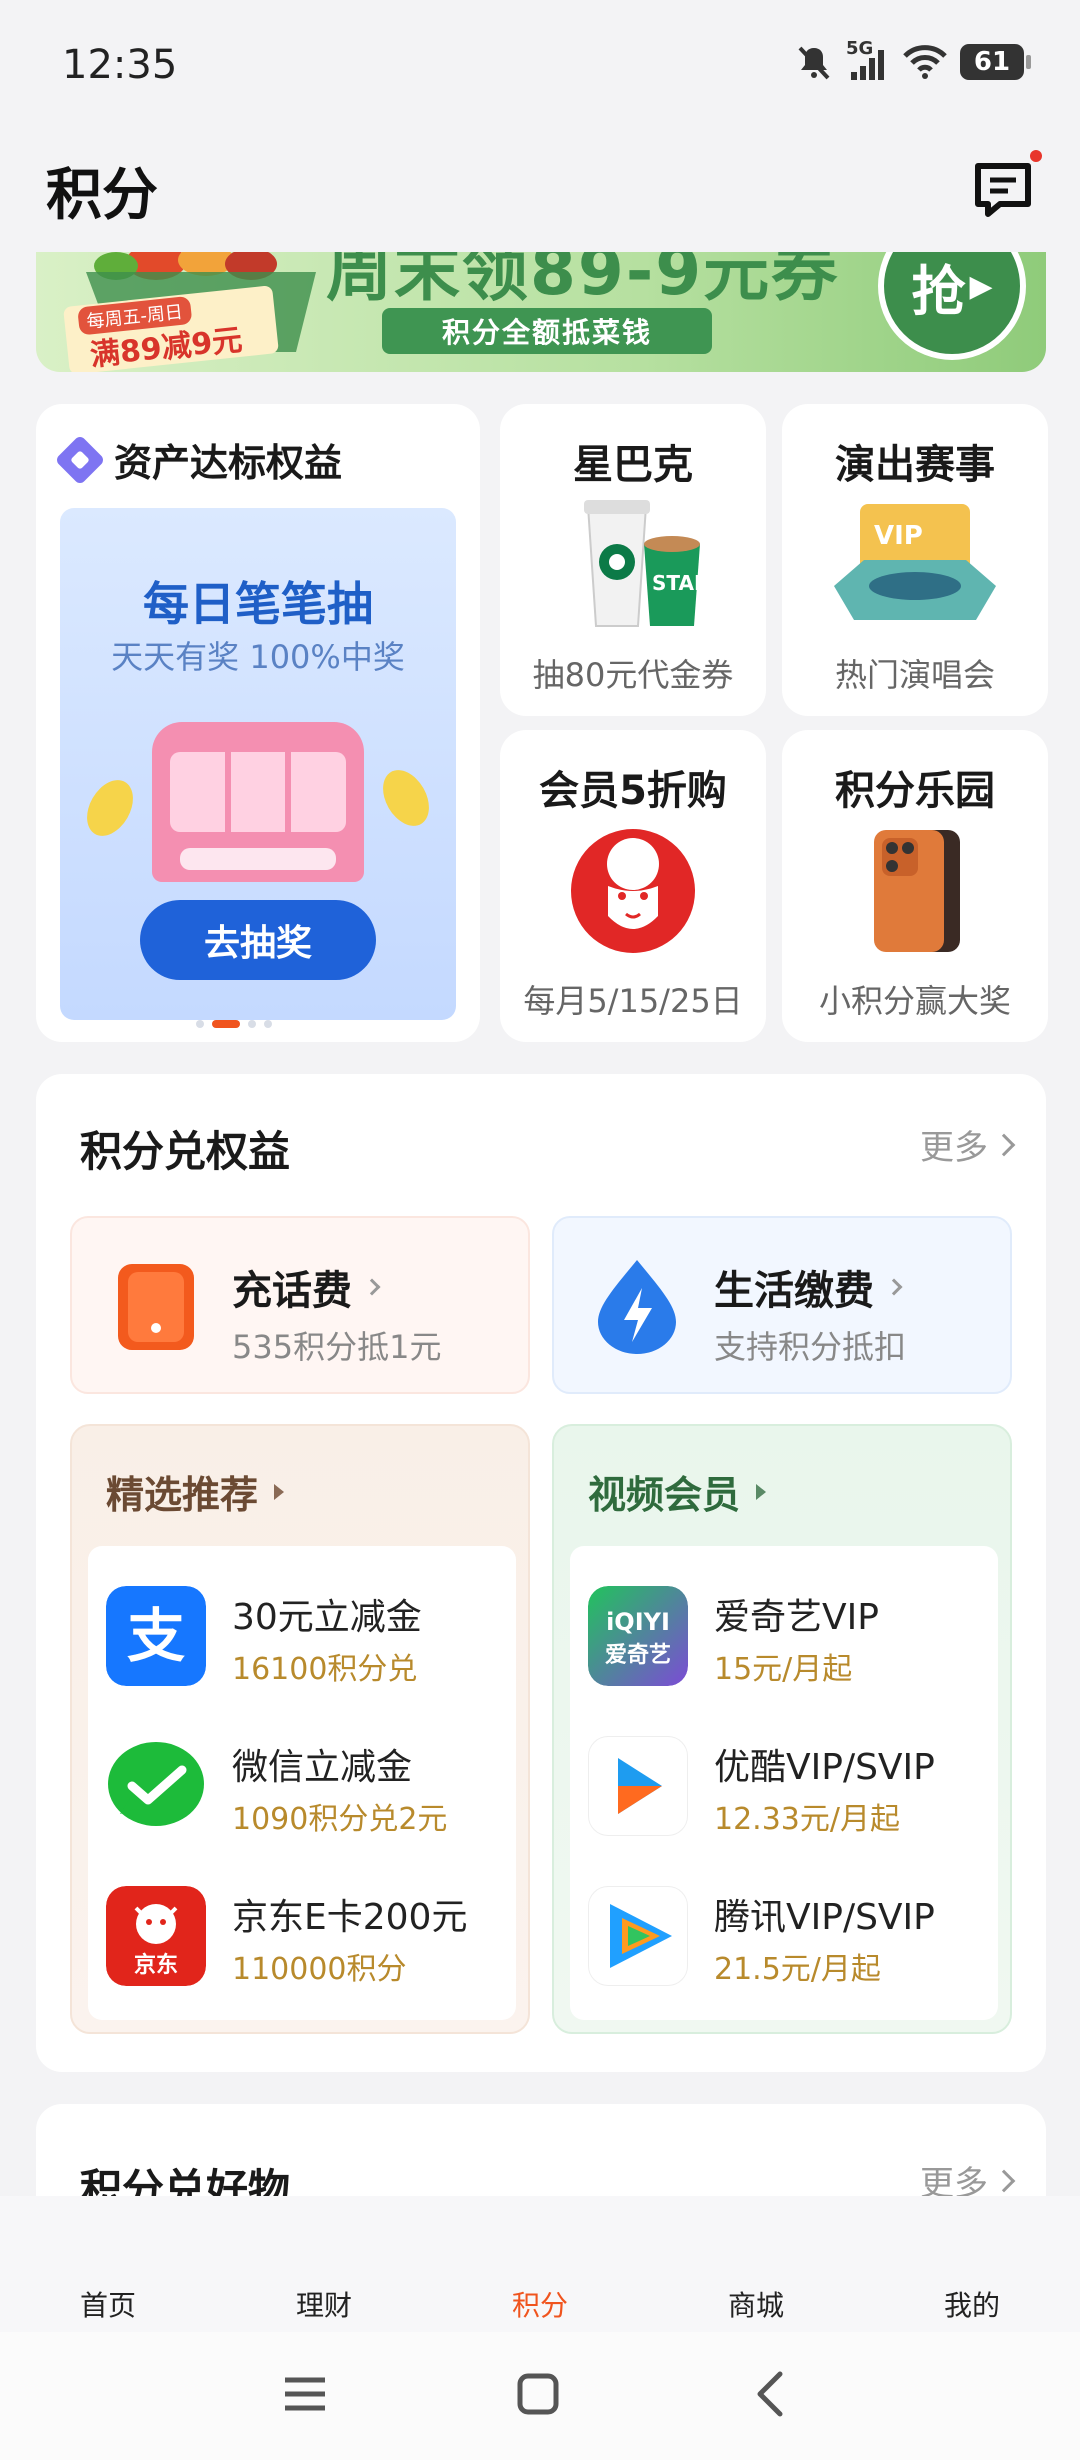 The height and width of the screenshot is (2460, 1080). I want to click on recharge-title: 充话费, so click(306, 1287).